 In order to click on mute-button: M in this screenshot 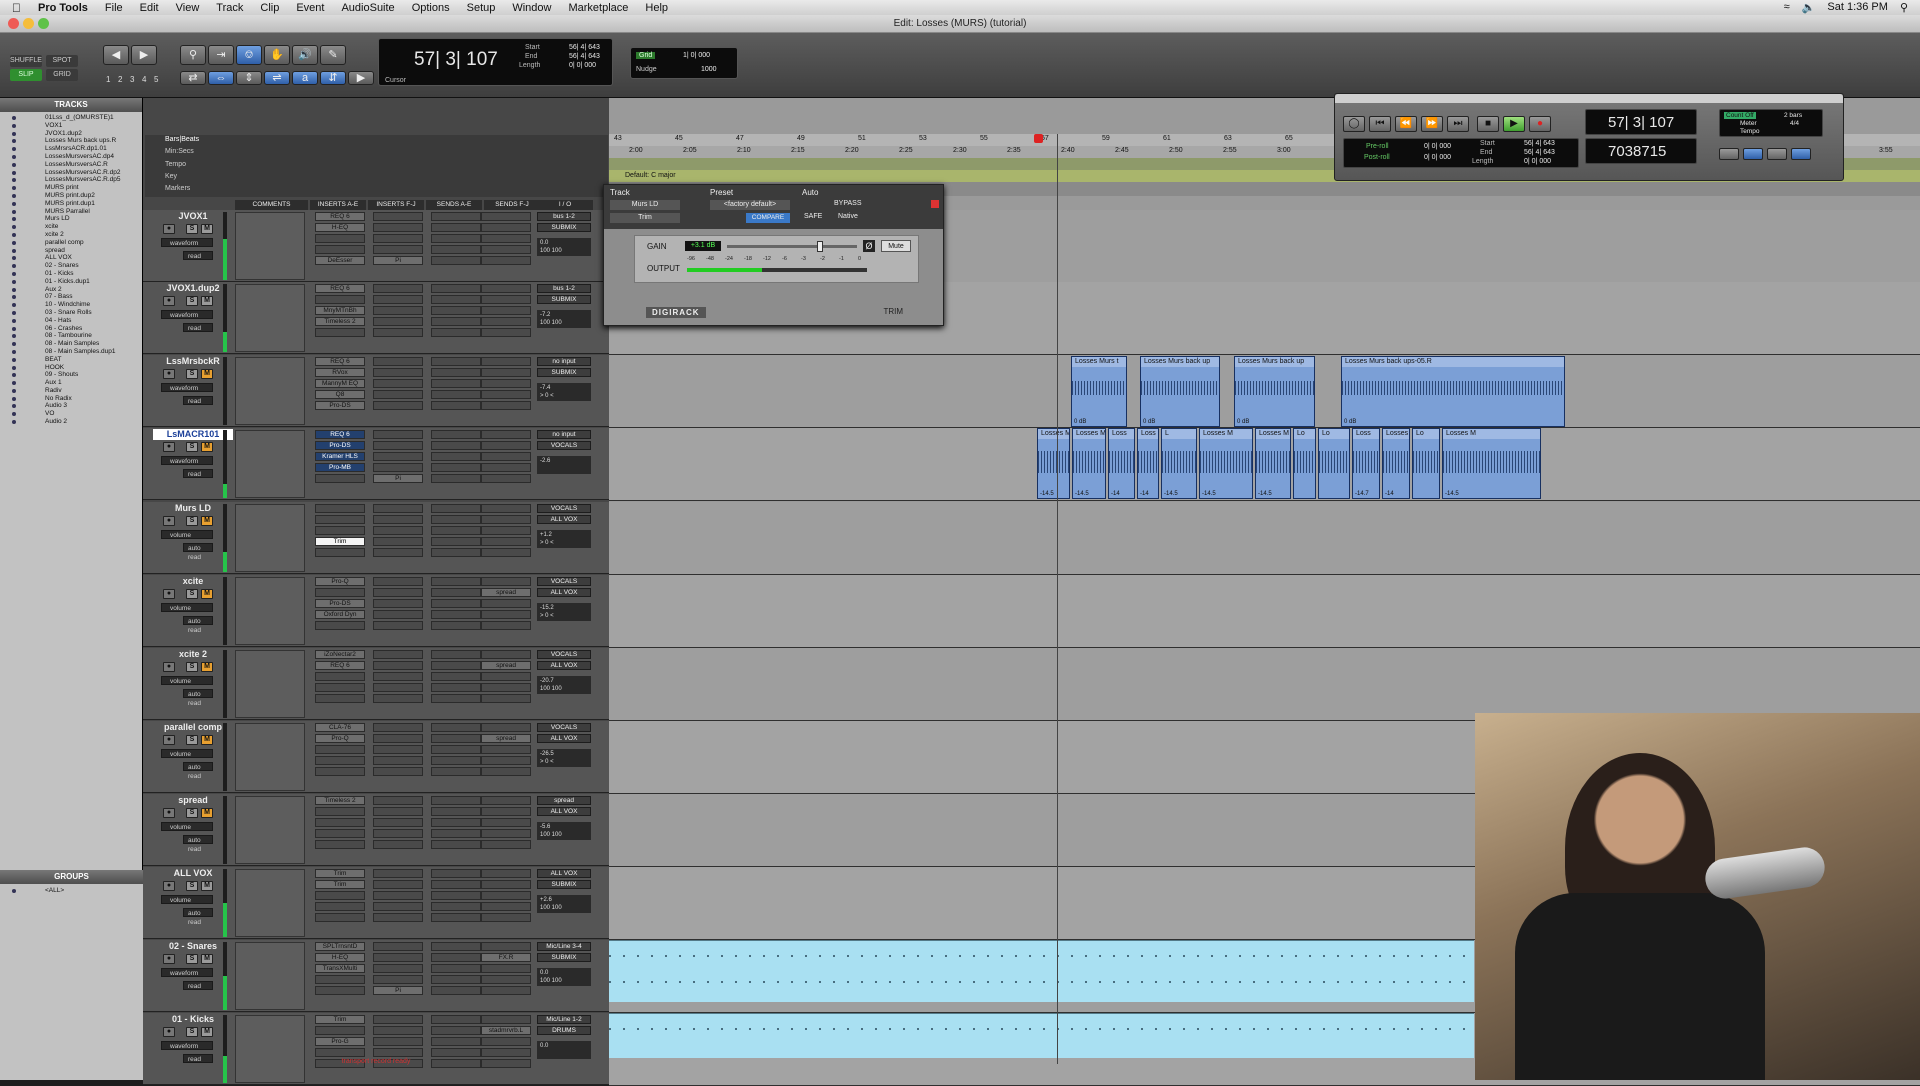, I will do `click(207, 301)`.